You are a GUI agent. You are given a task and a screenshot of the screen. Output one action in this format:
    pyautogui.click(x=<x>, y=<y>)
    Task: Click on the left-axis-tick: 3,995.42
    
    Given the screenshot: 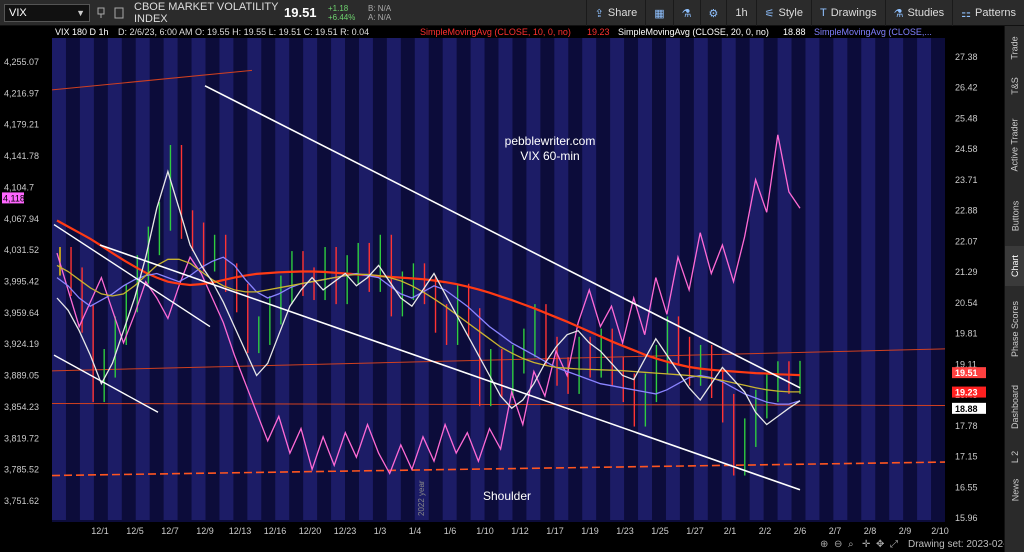 What is the action you would take?
    pyautogui.click(x=21, y=282)
    